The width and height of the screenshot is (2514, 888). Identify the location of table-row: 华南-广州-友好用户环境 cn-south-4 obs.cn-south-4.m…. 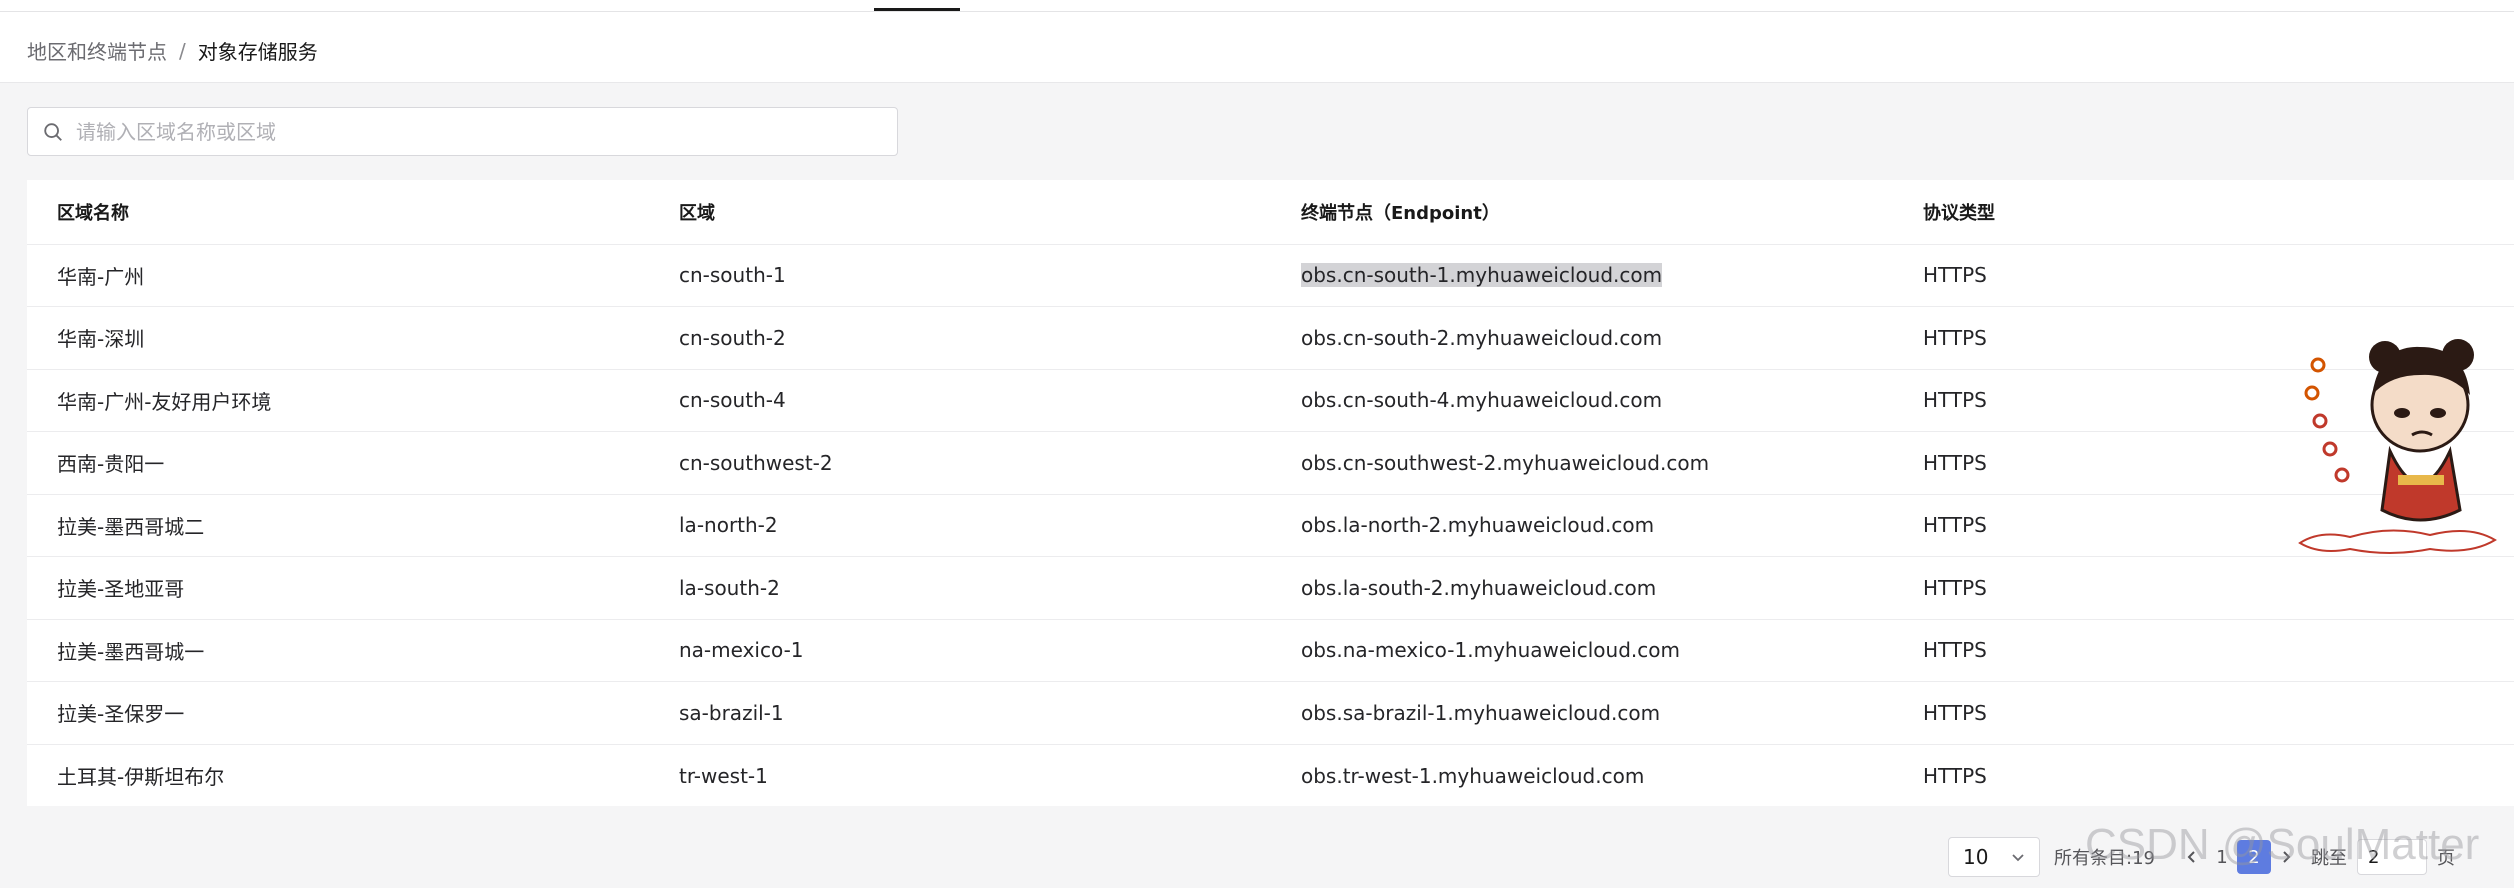
(1270, 400).